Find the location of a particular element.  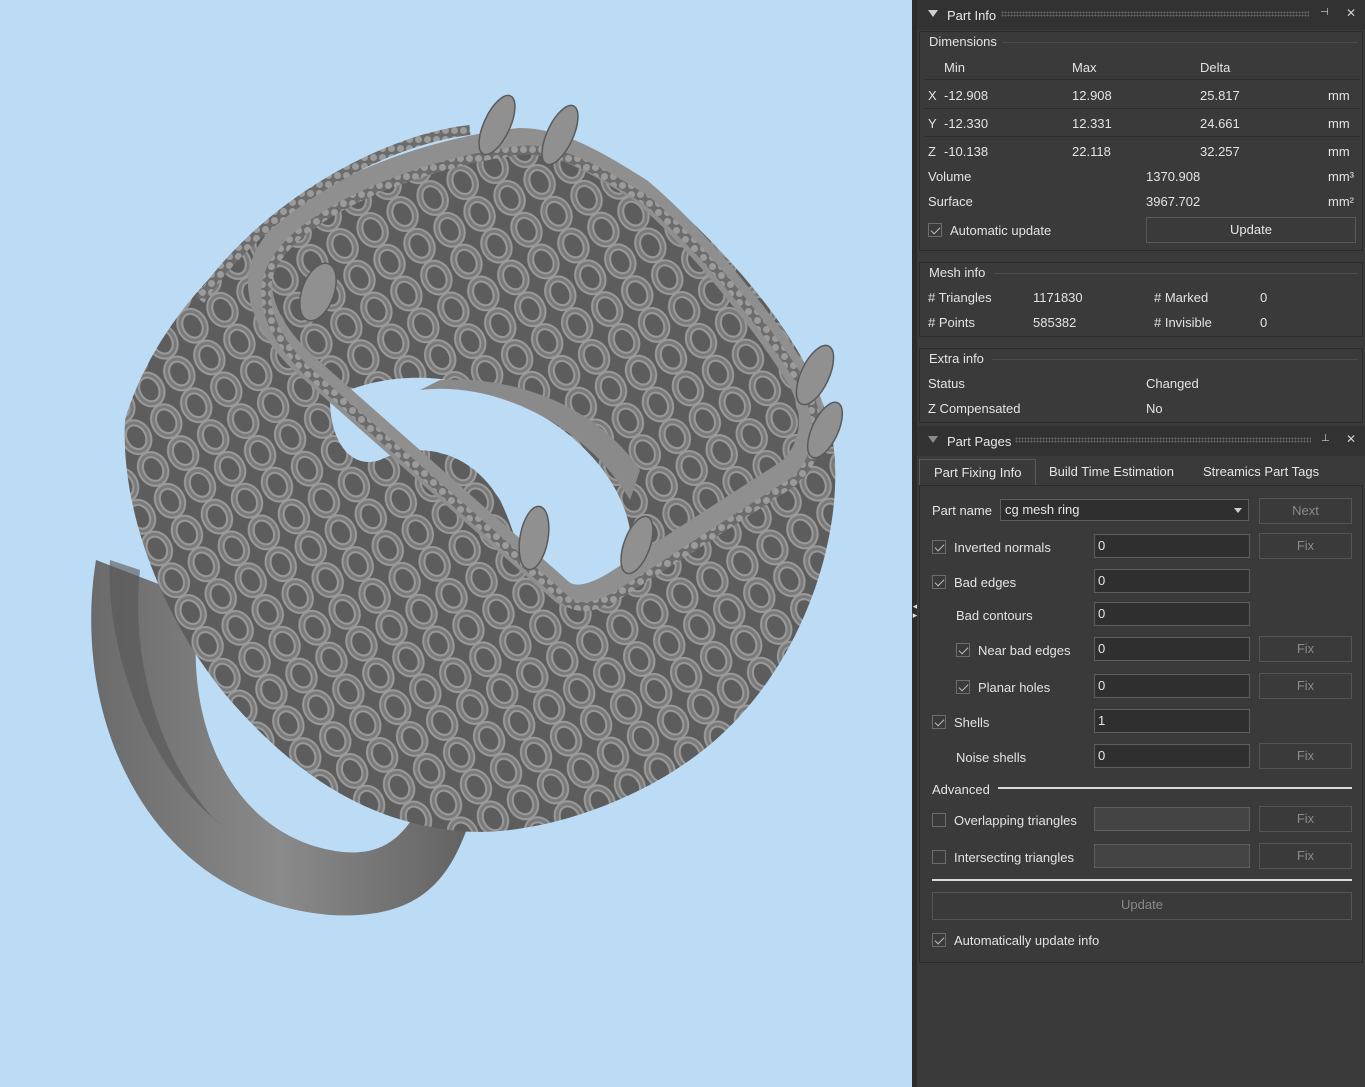

auto-update-info-label: Automatically update info is located at coordinates (1027, 940).